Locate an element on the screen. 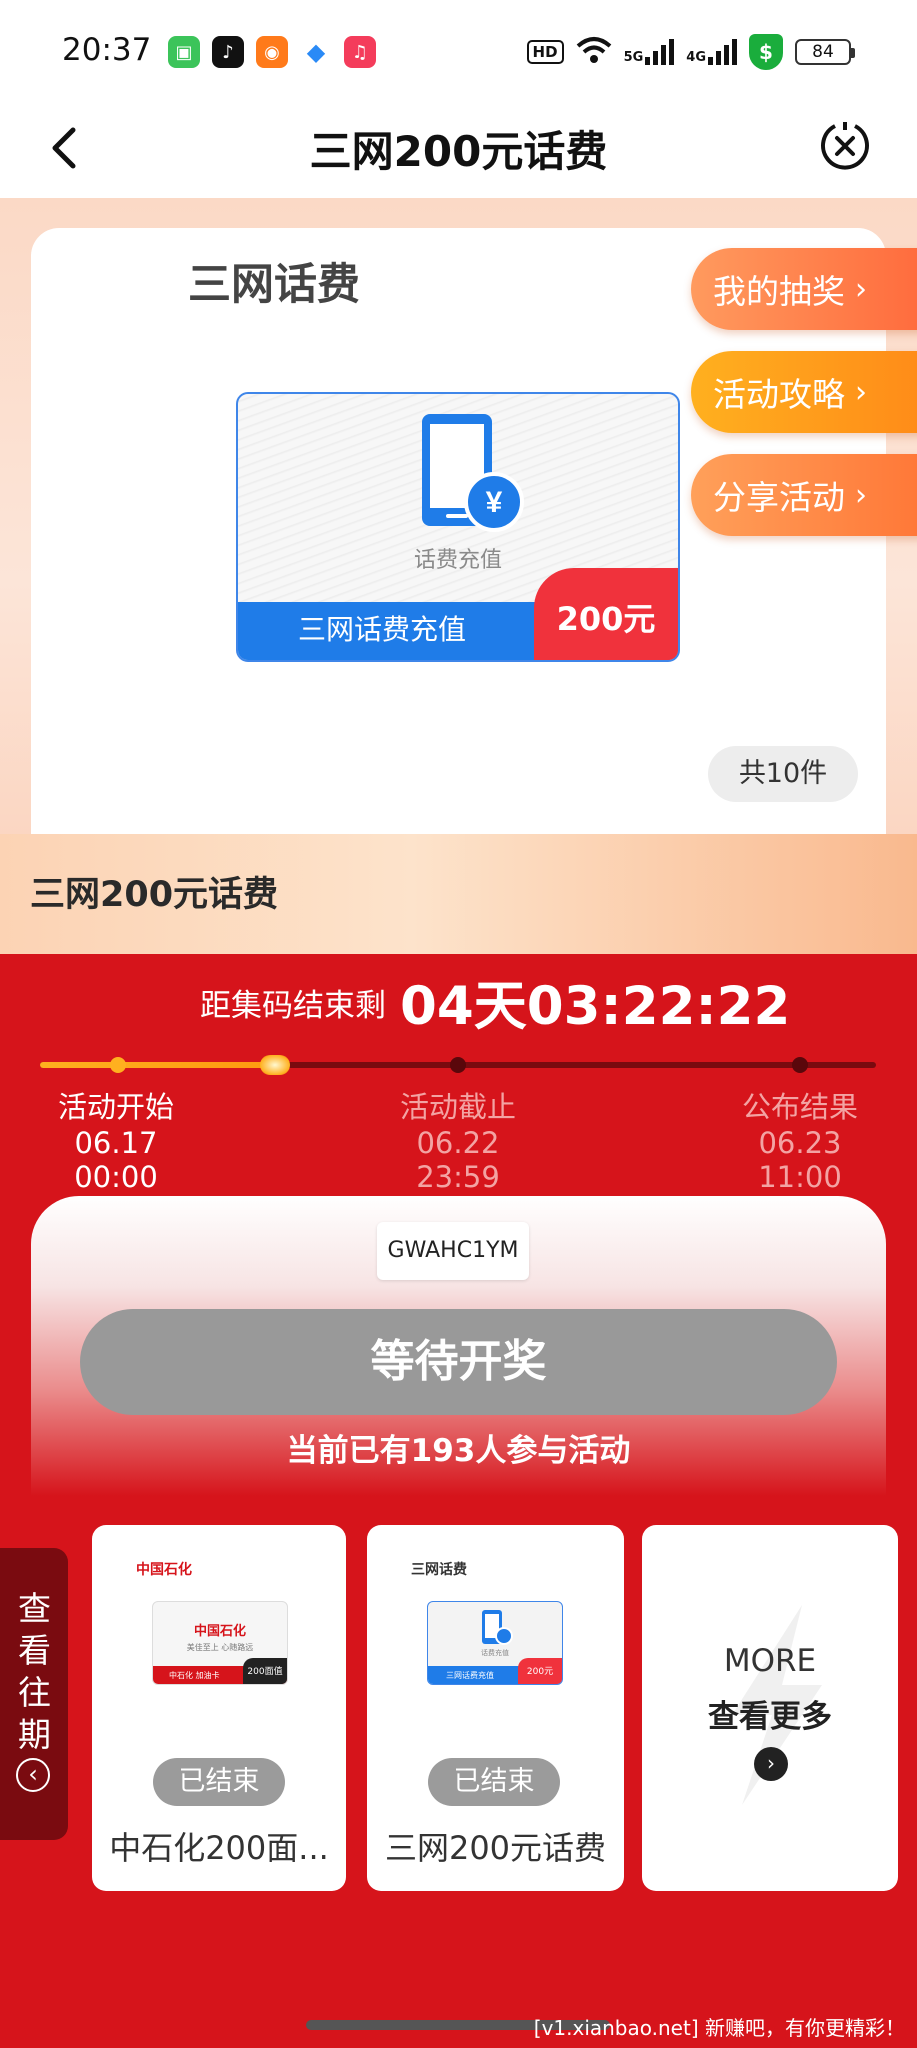 The width and height of the screenshot is (917, 2048). history-tab-label: 查 看 往 期 is located at coordinates (34, 1672).